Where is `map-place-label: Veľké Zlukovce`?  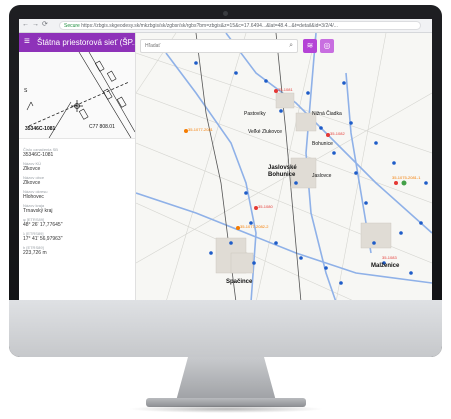 map-place-label: Veľké Zlukovce is located at coordinates (265, 132).